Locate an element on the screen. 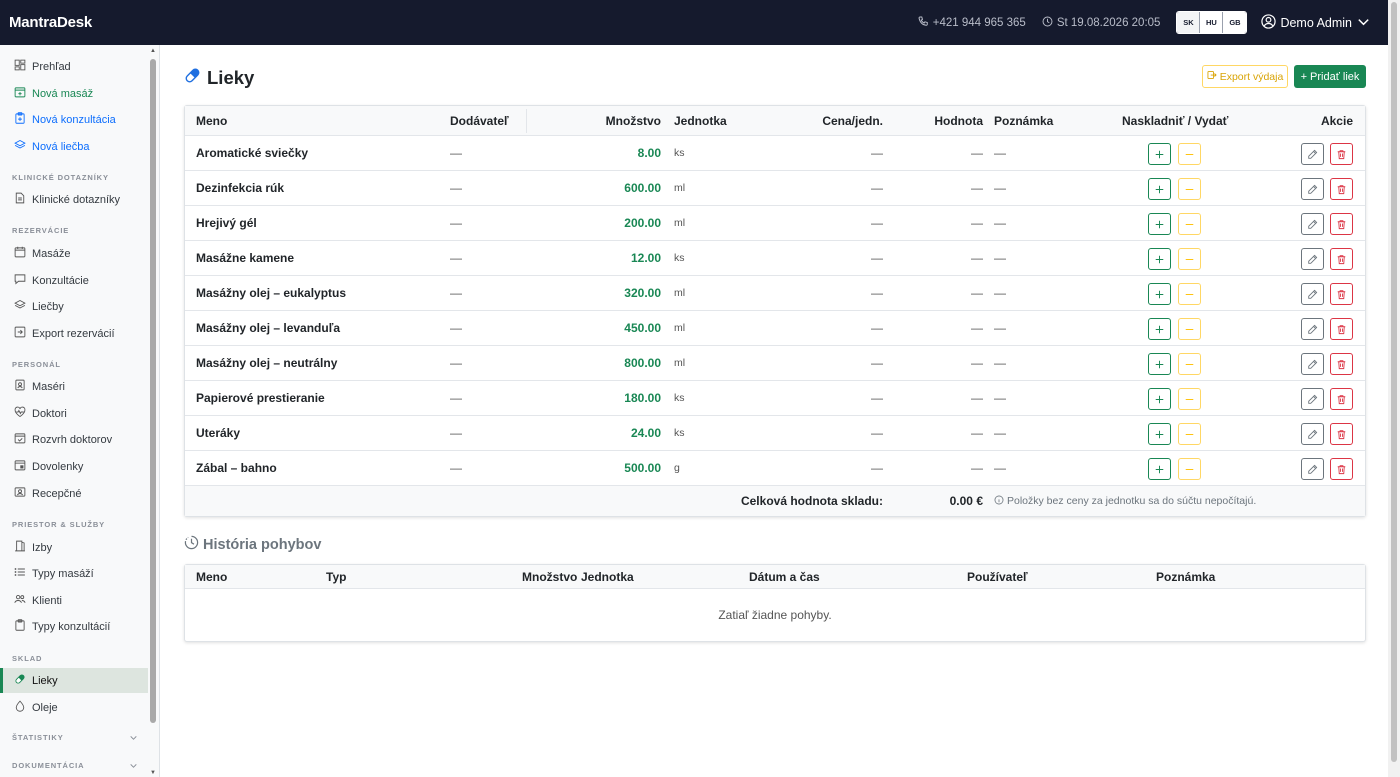 This screenshot has width=1400, height=777. sidebar-item-clinical-forms: Klinické dotazníky is located at coordinates (74, 199).